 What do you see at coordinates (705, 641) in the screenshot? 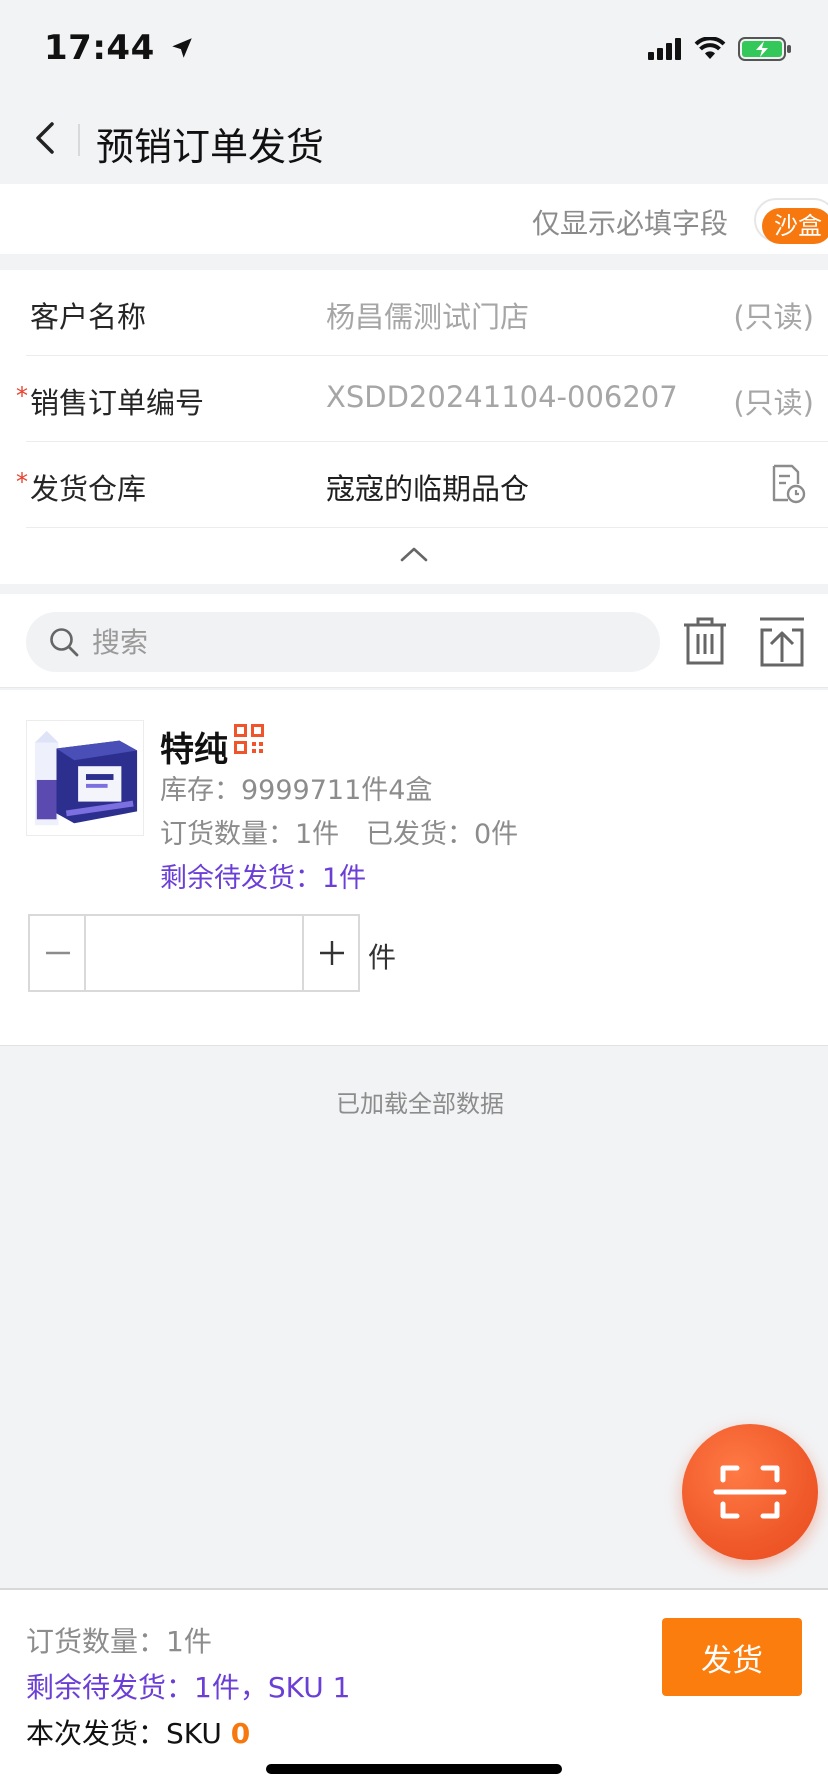
I see `trash-icon` at bounding box center [705, 641].